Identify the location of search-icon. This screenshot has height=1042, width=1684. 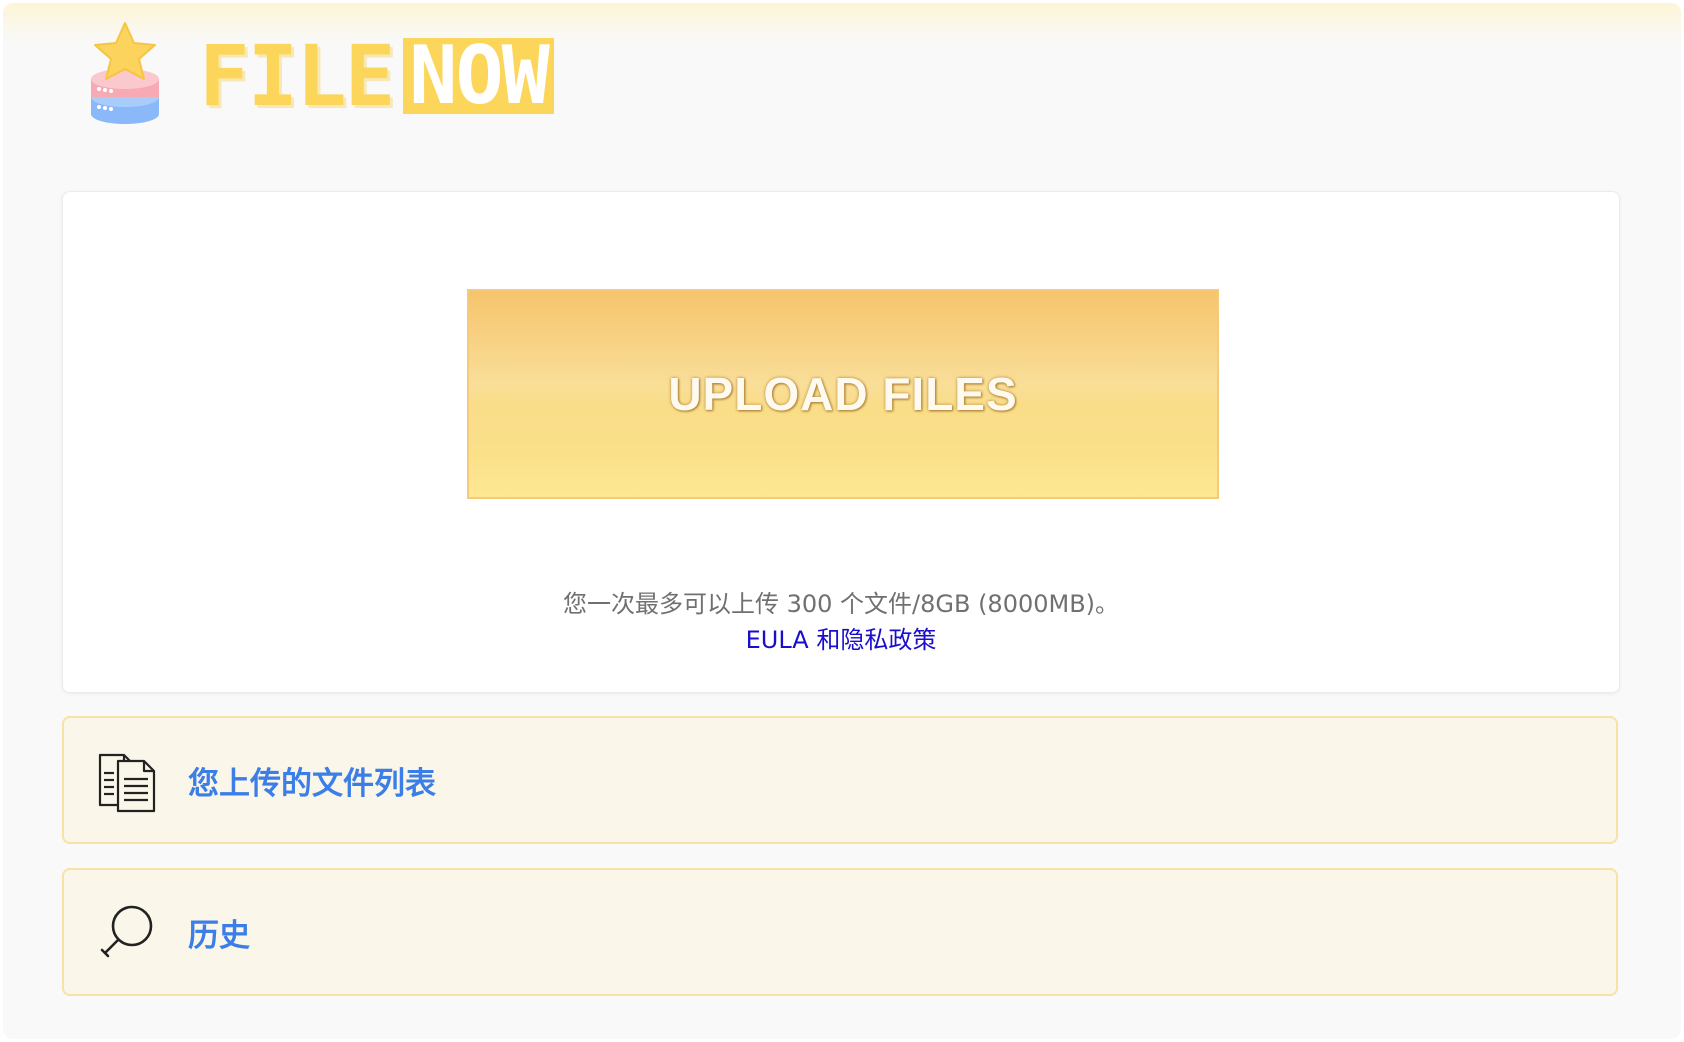
(127, 932).